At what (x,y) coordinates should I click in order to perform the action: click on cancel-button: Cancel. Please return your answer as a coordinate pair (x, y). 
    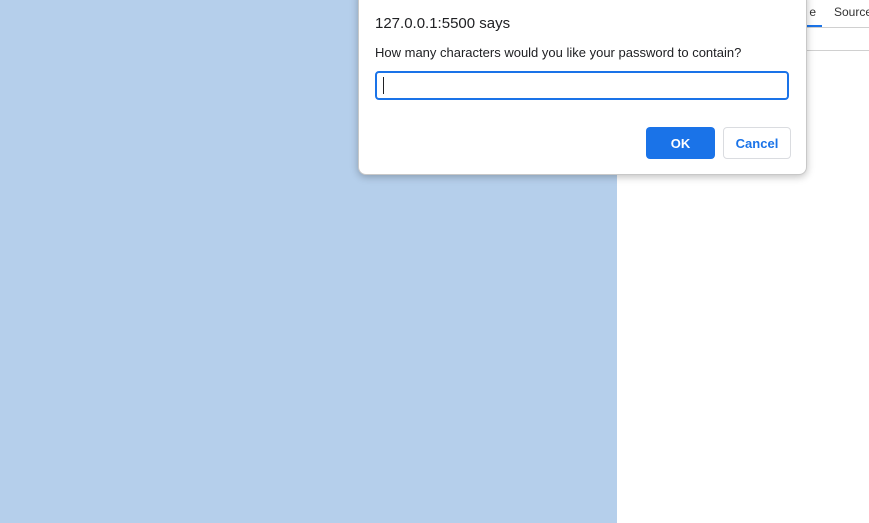
    Looking at the image, I should click on (757, 143).